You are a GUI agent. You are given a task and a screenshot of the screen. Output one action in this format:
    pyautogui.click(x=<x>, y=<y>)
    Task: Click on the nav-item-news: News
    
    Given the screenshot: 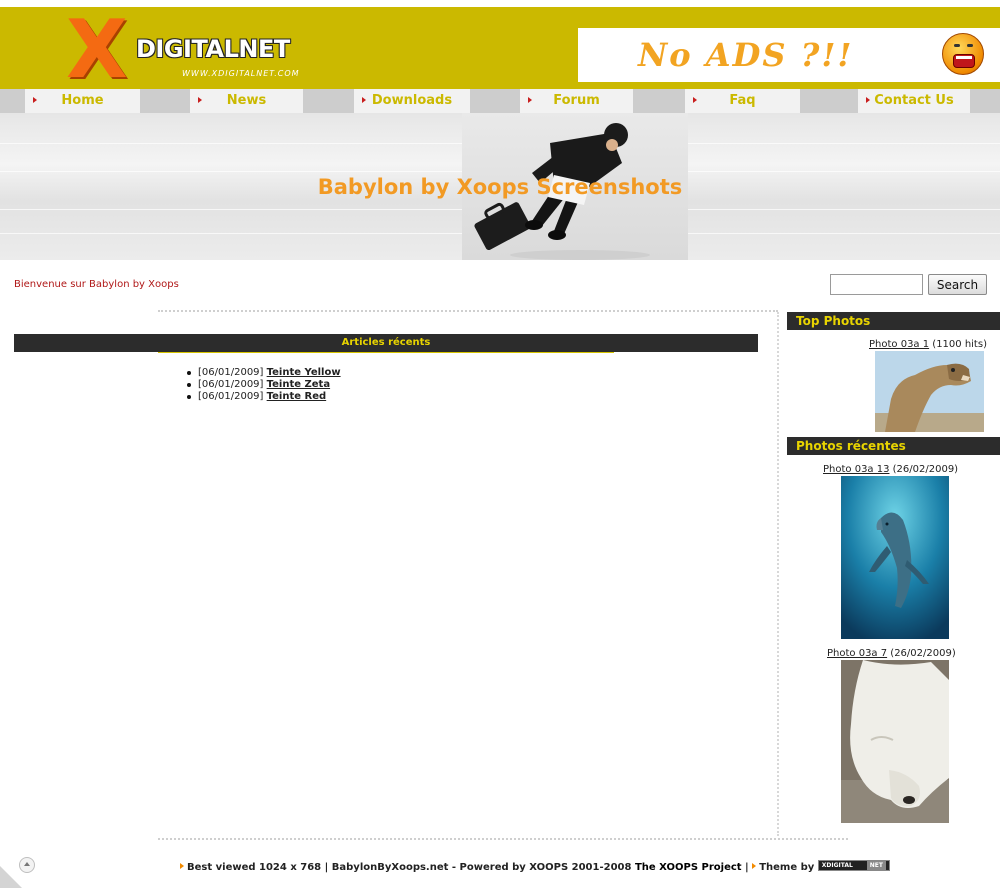 What is the action you would take?
    pyautogui.click(x=246, y=101)
    